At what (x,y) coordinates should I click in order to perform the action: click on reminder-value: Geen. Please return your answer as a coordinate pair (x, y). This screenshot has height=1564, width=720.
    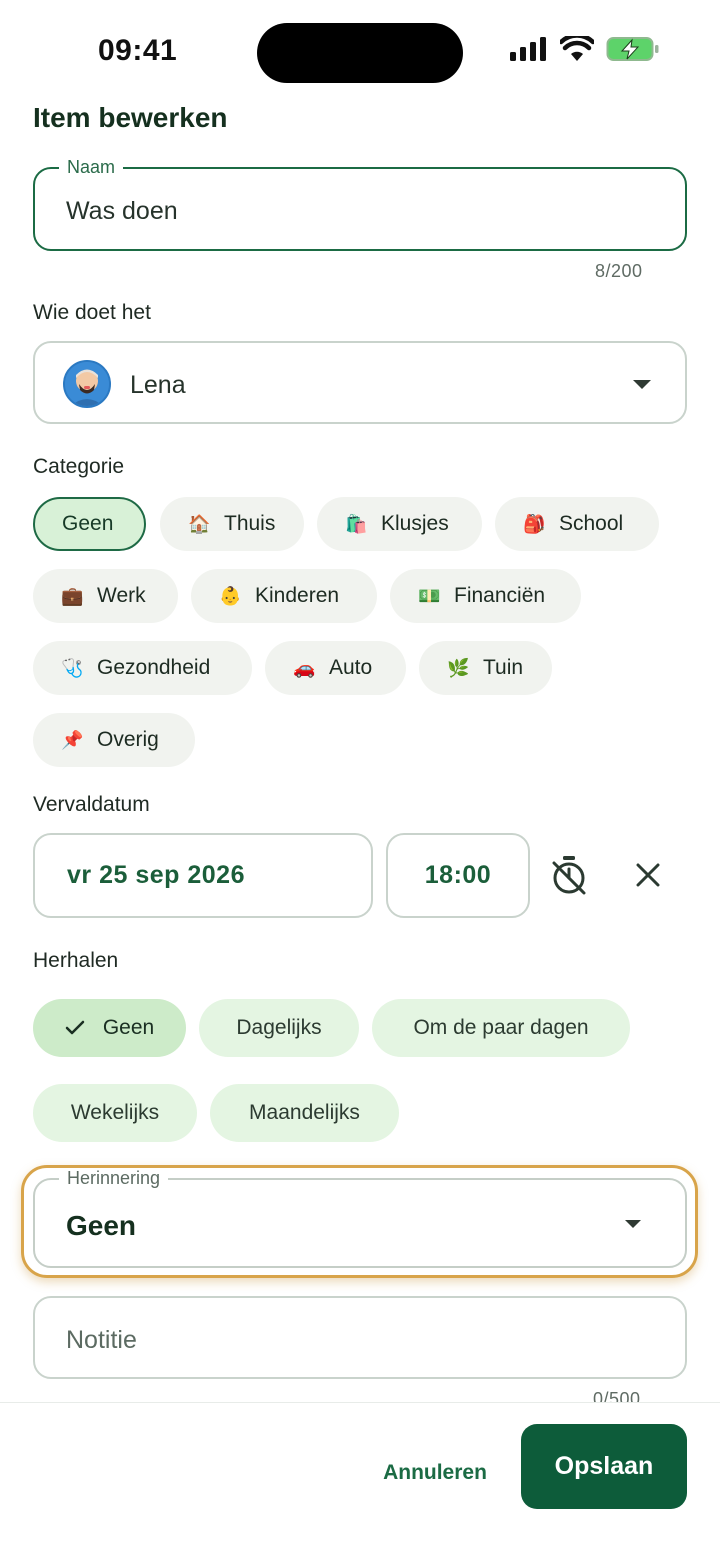
    Looking at the image, I should click on (101, 1225).